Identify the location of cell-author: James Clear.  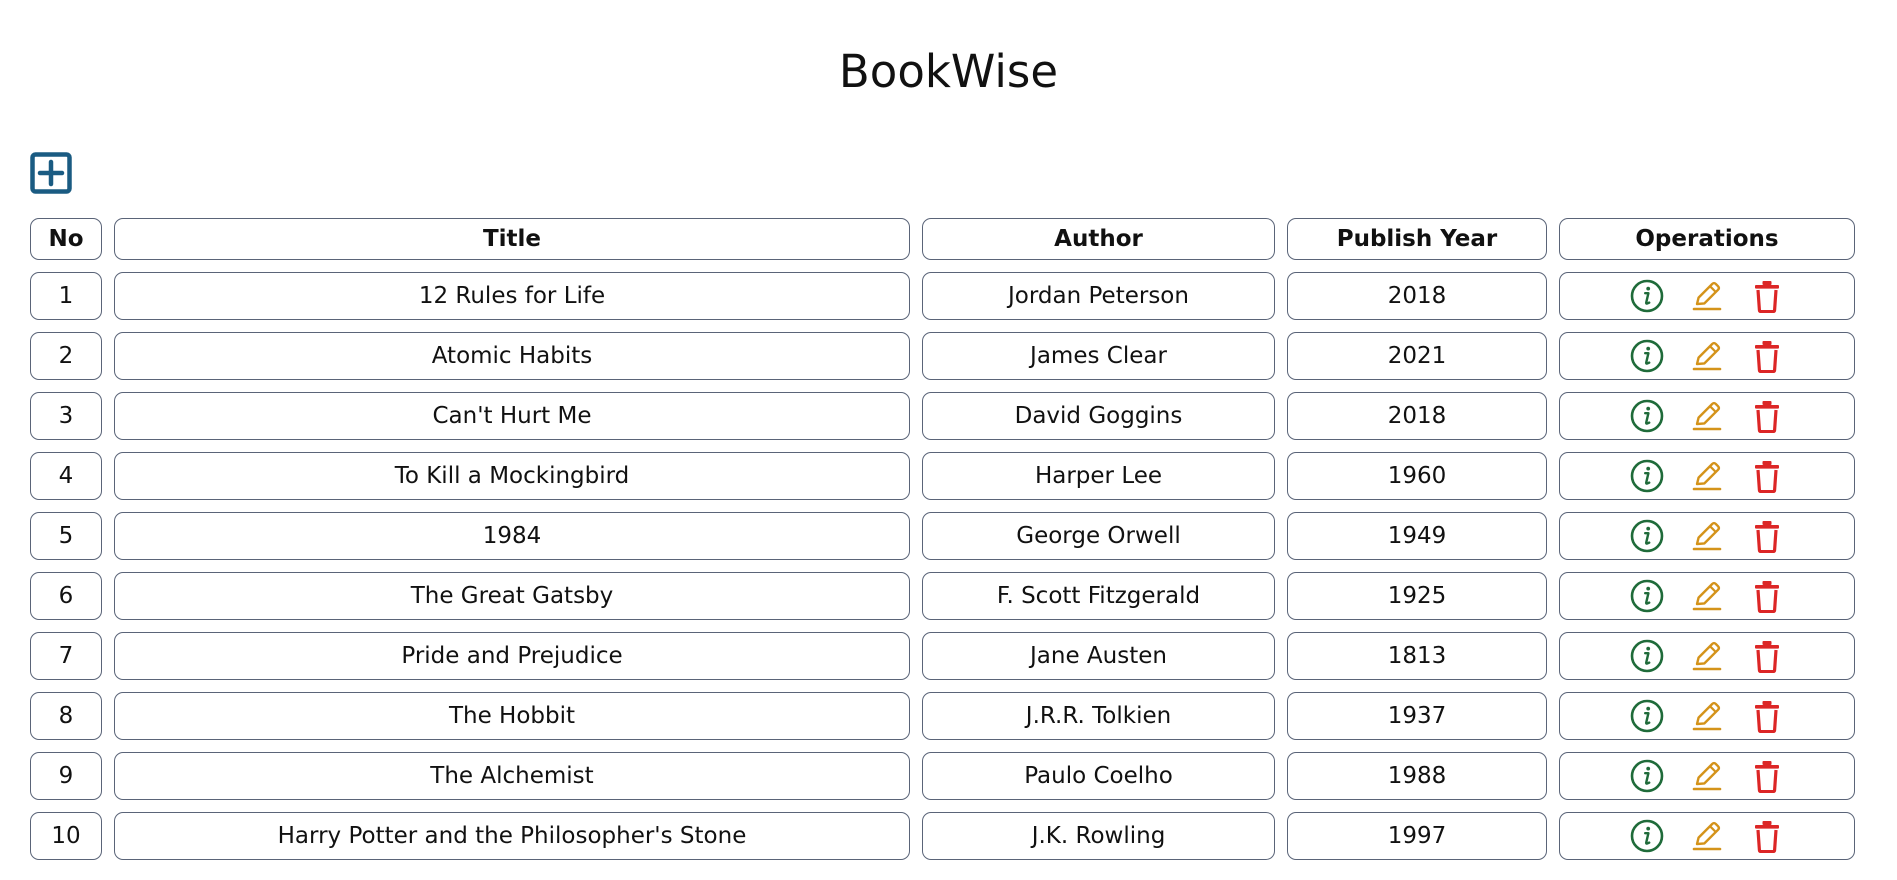
(1098, 356).